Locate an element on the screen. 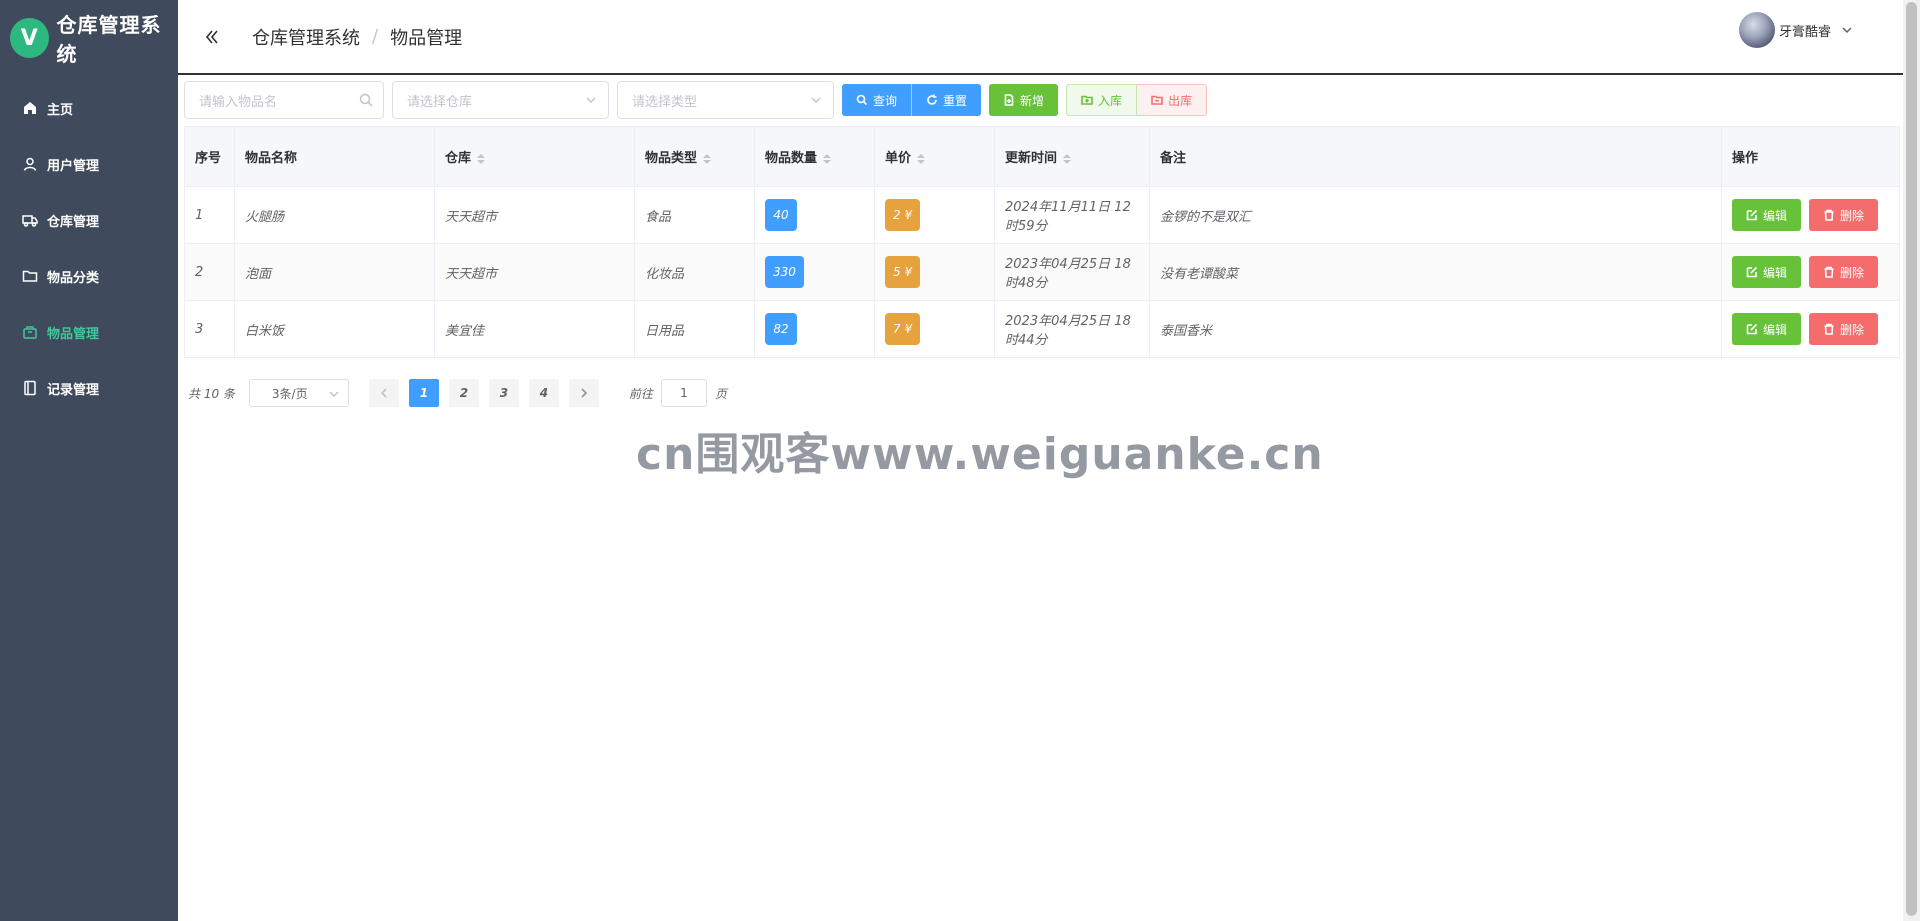 This screenshot has width=1920, height=921. double-chevron-left-icon is located at coordinates (211, 36).